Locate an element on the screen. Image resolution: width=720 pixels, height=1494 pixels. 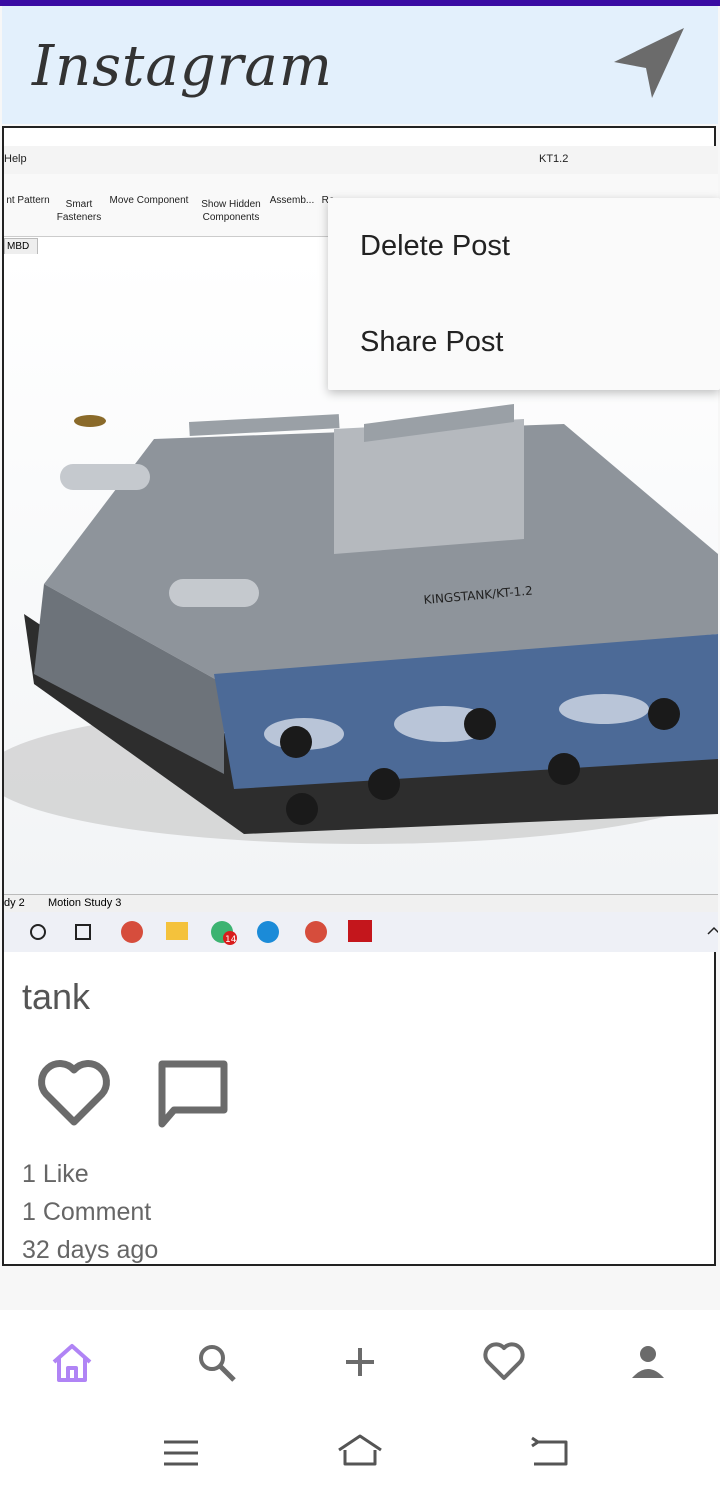
bottom-navigation is located at coordinates (360, 1360).